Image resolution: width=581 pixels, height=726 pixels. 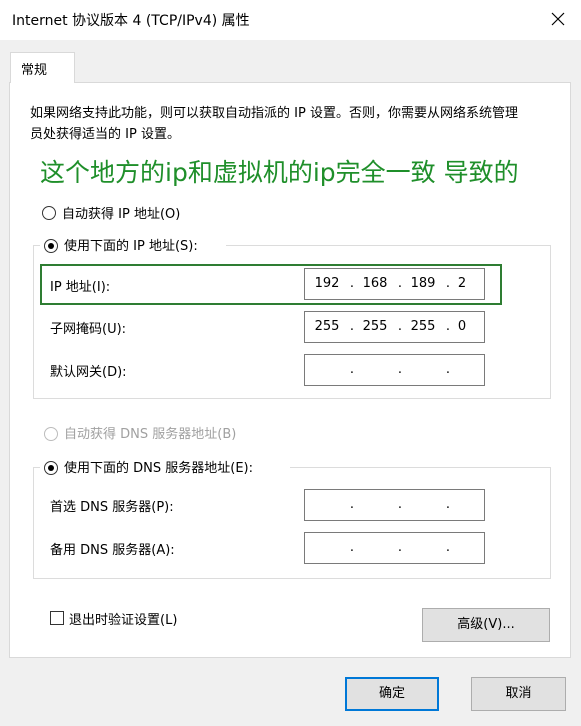 I want to click on default-gateway-field: . . ., so click(x=394, y=370).